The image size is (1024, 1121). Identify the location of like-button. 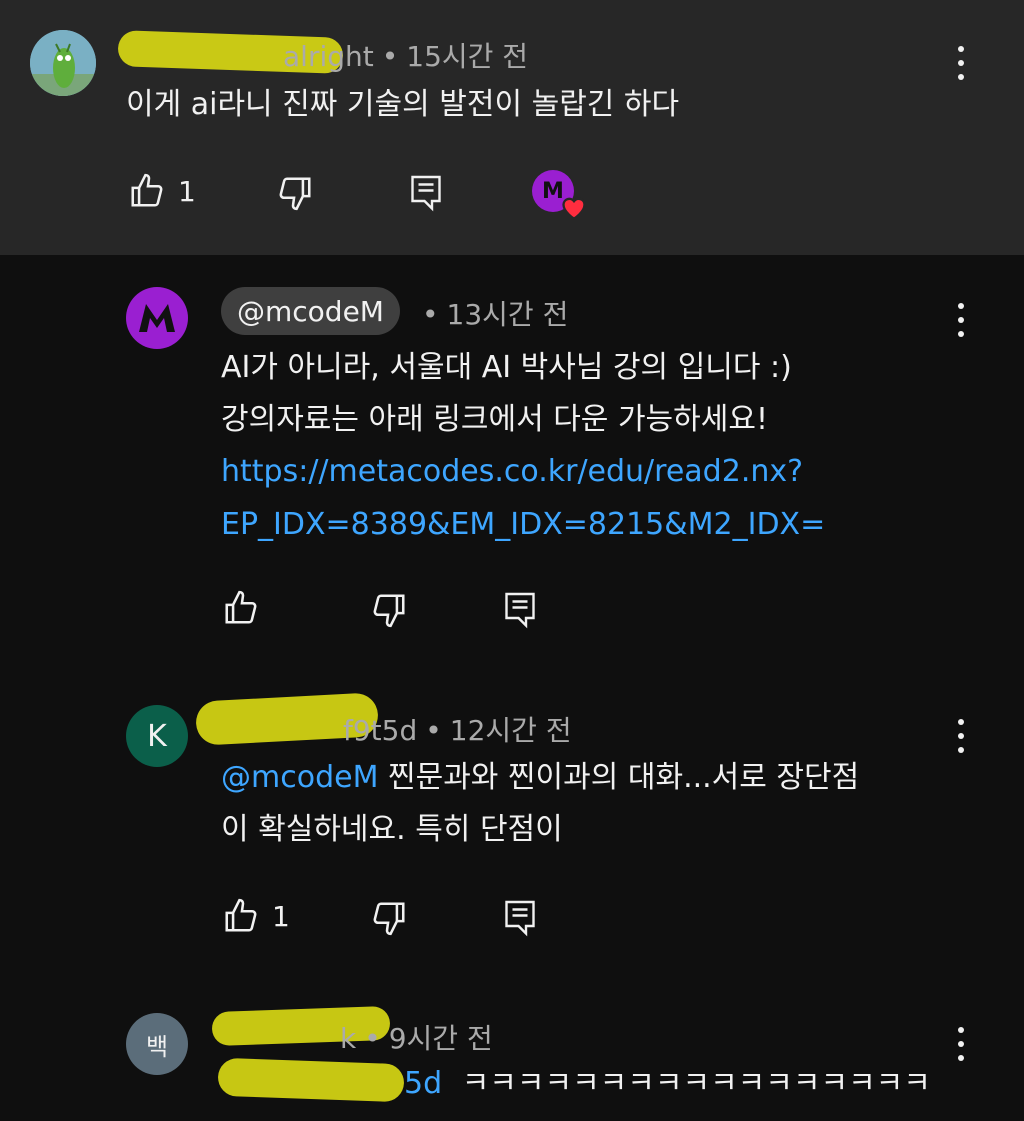
(241, 608).